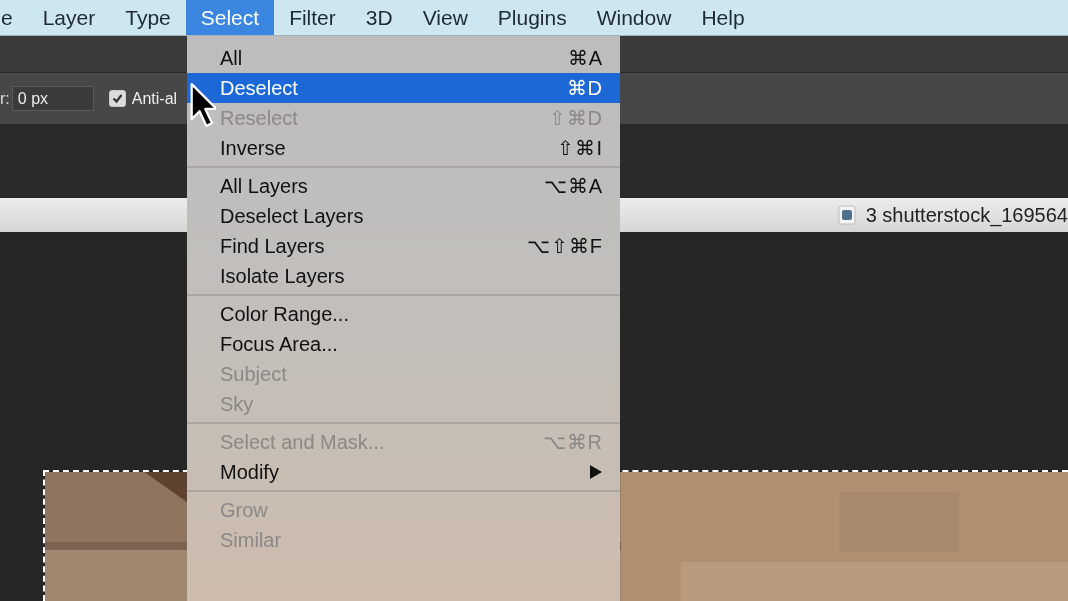  I want to click on menu-title: Layer, so click(69, 17).